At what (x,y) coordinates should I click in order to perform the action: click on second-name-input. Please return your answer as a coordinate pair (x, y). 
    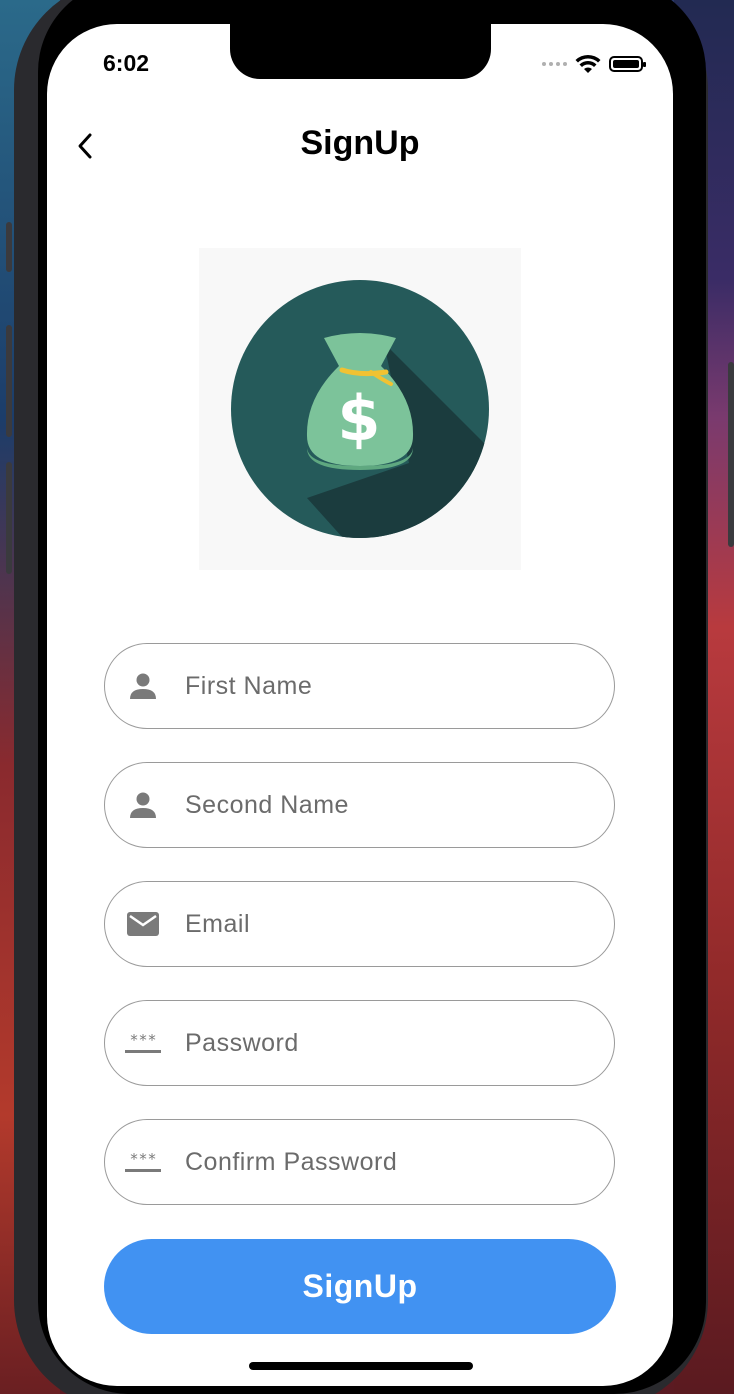
    Looking at the image, I should click on (385, 805).